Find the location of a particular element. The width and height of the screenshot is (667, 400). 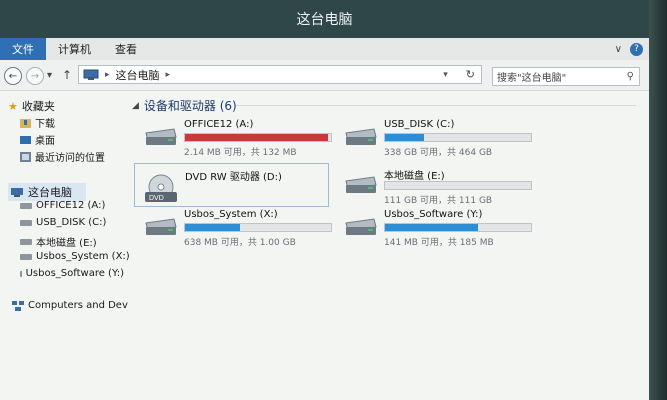

star-icon: ★ is located at coordinates (13, 106).